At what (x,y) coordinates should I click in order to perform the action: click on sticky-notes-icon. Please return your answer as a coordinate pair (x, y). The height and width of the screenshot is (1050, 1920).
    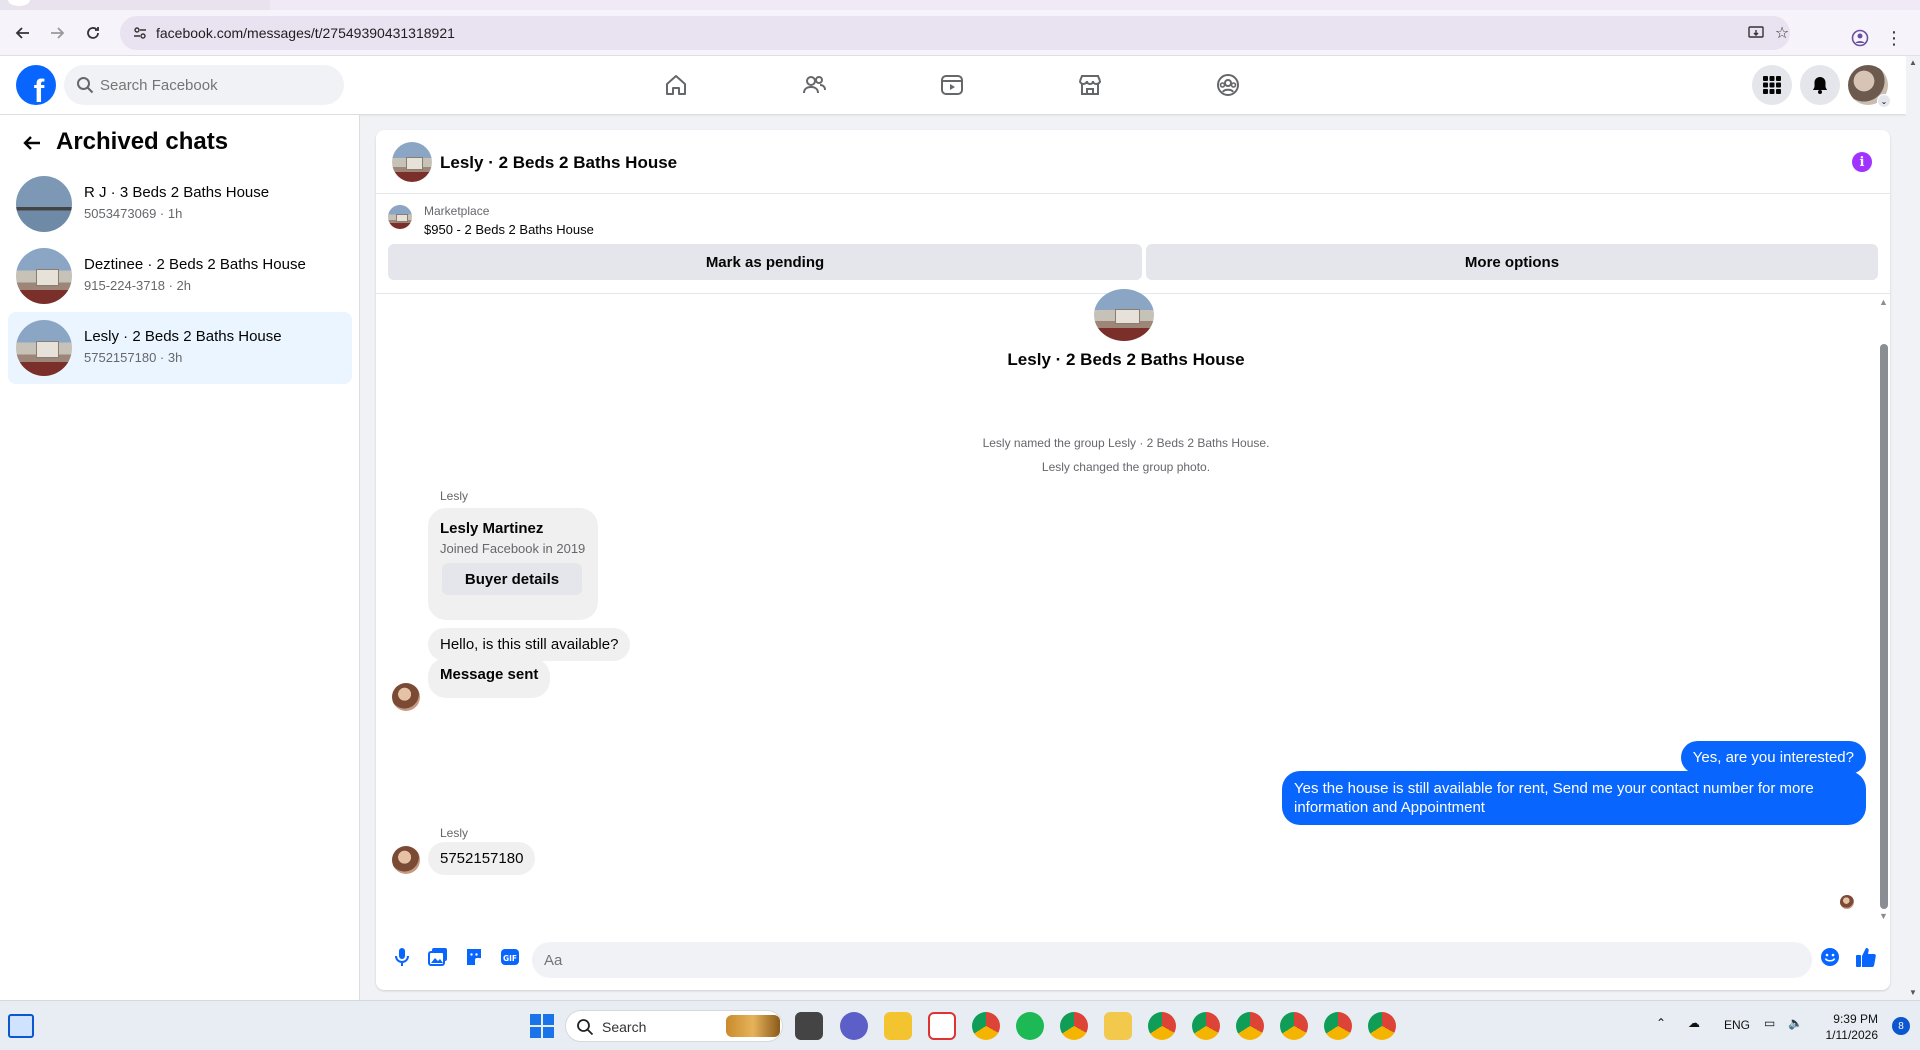
    Looking at the image, I should click on (898, 1026).